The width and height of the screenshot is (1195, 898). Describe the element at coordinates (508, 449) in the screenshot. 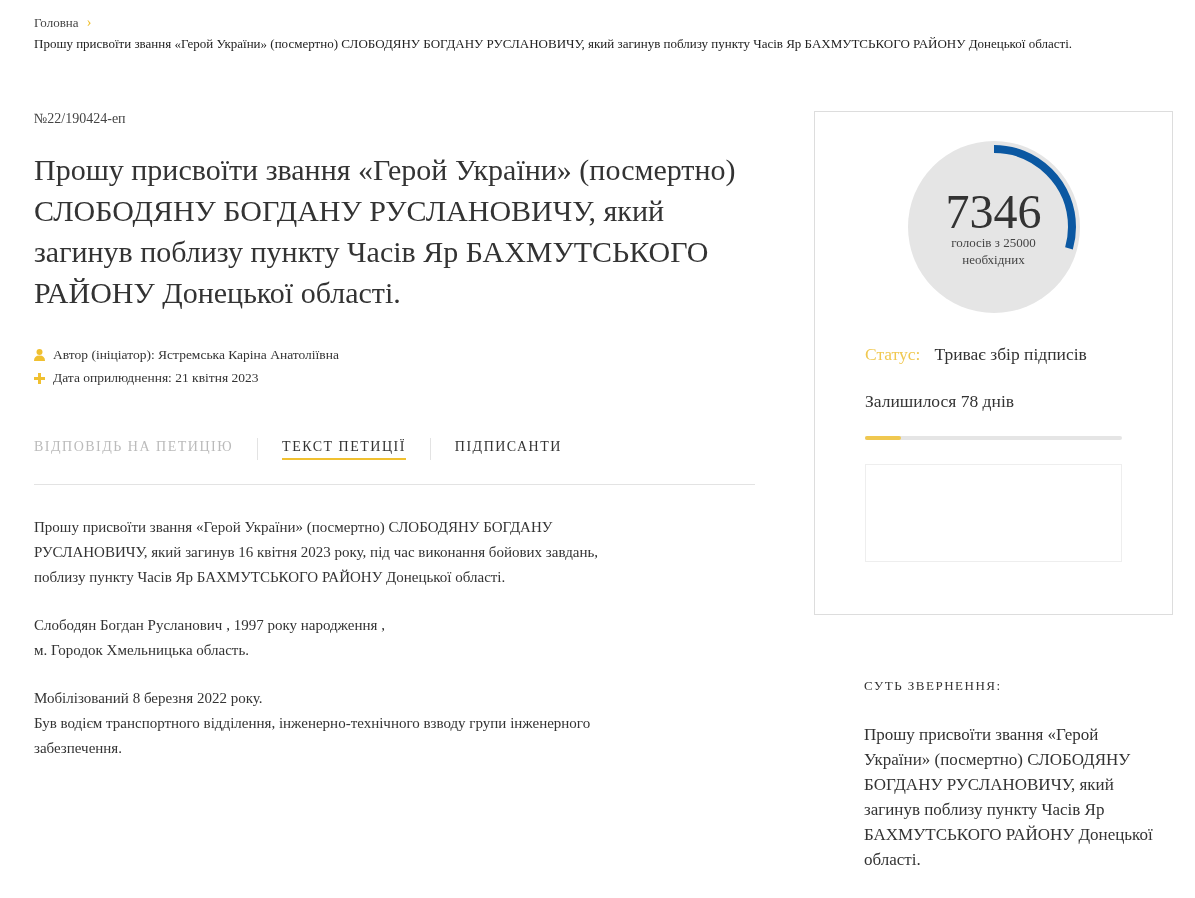

I see `tab: ПІДПИСАНТИ` at that location.